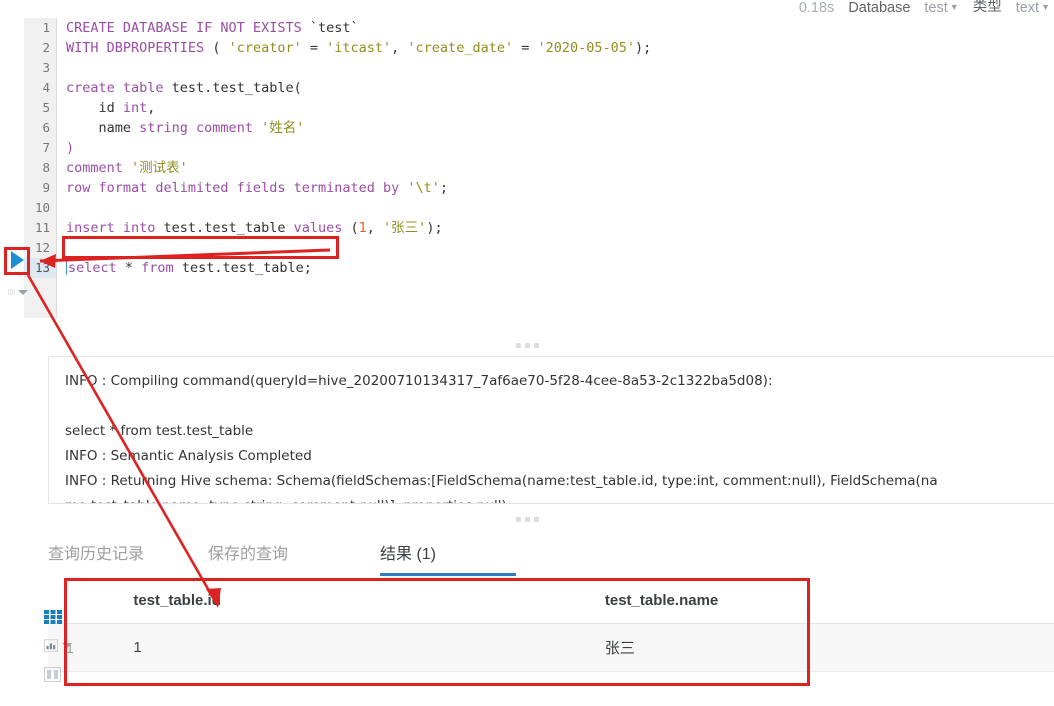 The width and height of the screenshot is (1054, 706). Describe the element at coordinates (119, 88) in the screenshot. I see `code-token: create table` at that location.